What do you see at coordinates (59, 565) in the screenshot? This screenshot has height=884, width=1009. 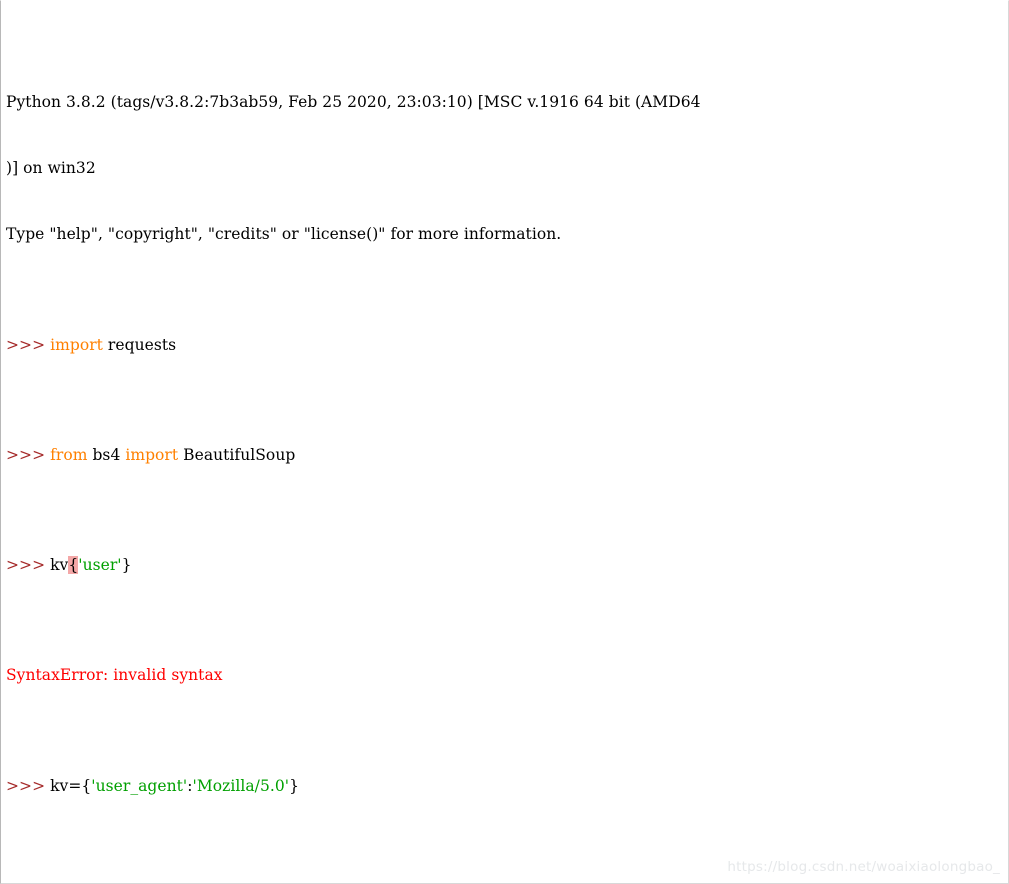 I see `identifier-kv: kv` at bounding box center [59, 565].